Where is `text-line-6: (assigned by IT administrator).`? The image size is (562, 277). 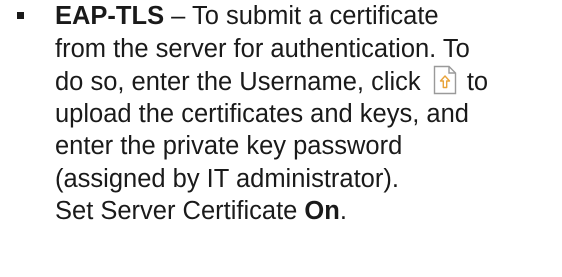
text-line-6: (assigned by IT administrator). is located at coordinates (227, 178).